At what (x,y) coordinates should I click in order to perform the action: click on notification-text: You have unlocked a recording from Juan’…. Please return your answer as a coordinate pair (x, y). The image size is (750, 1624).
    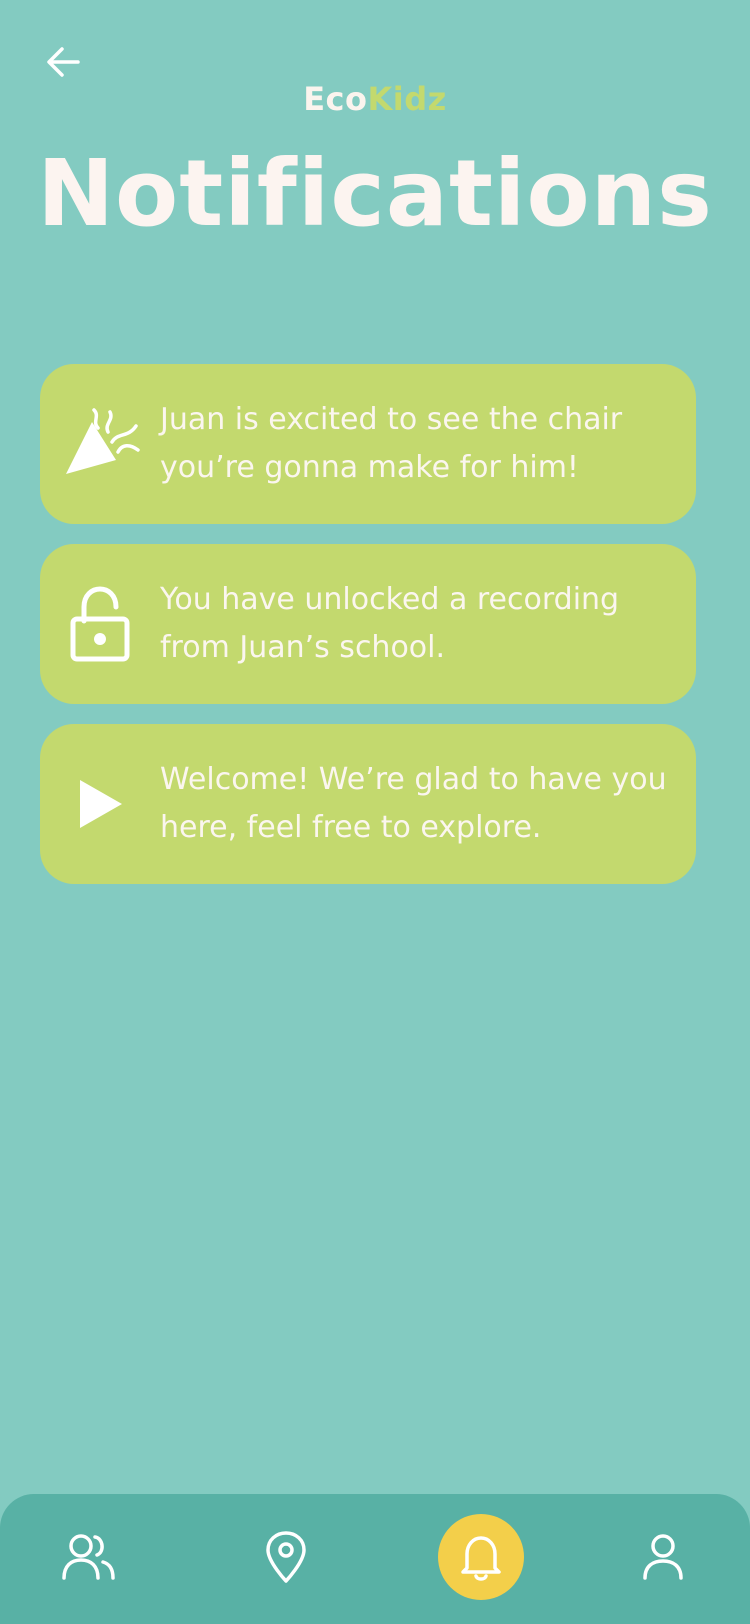
    Looking at the image, I should click on (390, 623).